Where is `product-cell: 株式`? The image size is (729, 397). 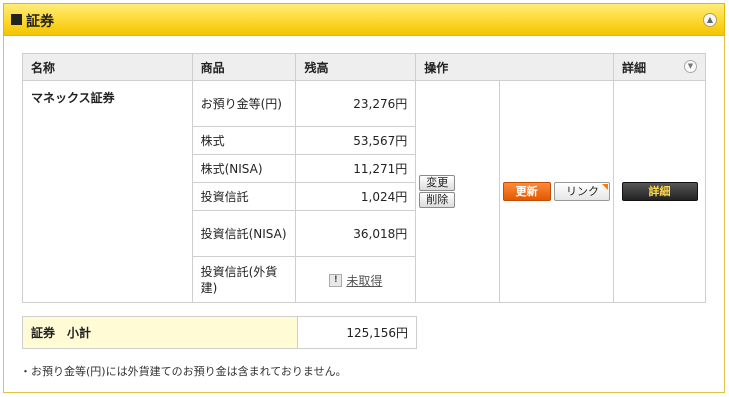 product-cell: 株式 is located at coordinates (244, 140).